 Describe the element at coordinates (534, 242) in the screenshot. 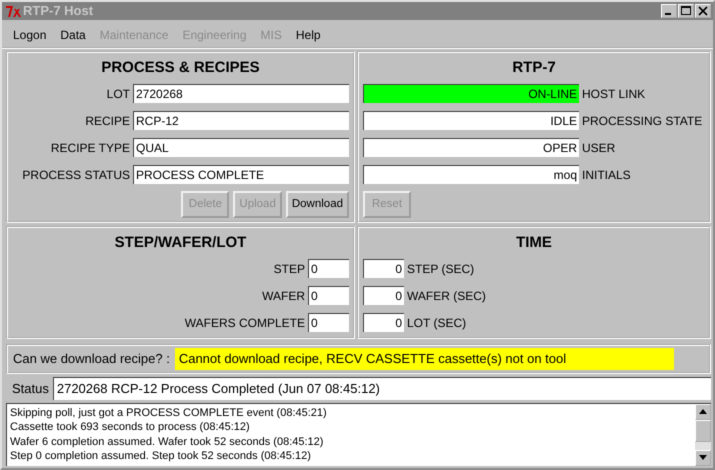

I see `panel-title: TIME` at that location.